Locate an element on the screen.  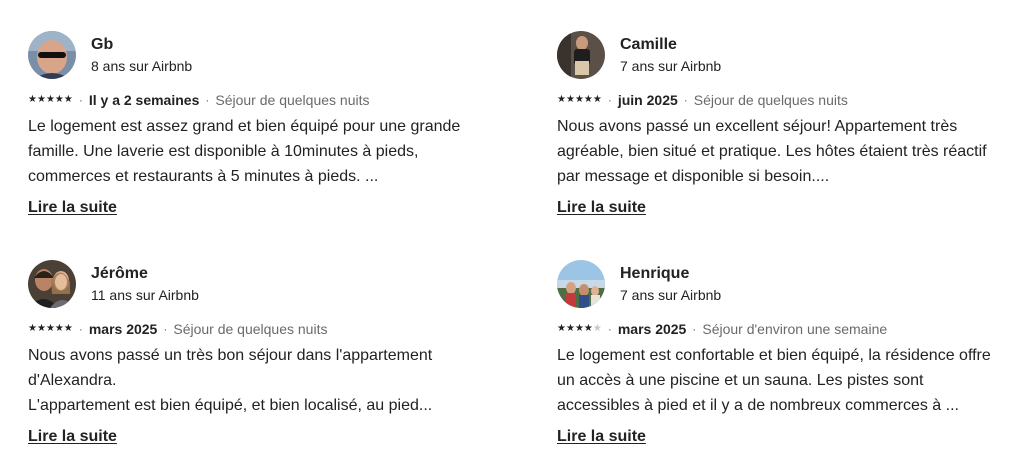
reviewer-tenure: 8 ans sur Airbnb is located at coordinates (142, 66).